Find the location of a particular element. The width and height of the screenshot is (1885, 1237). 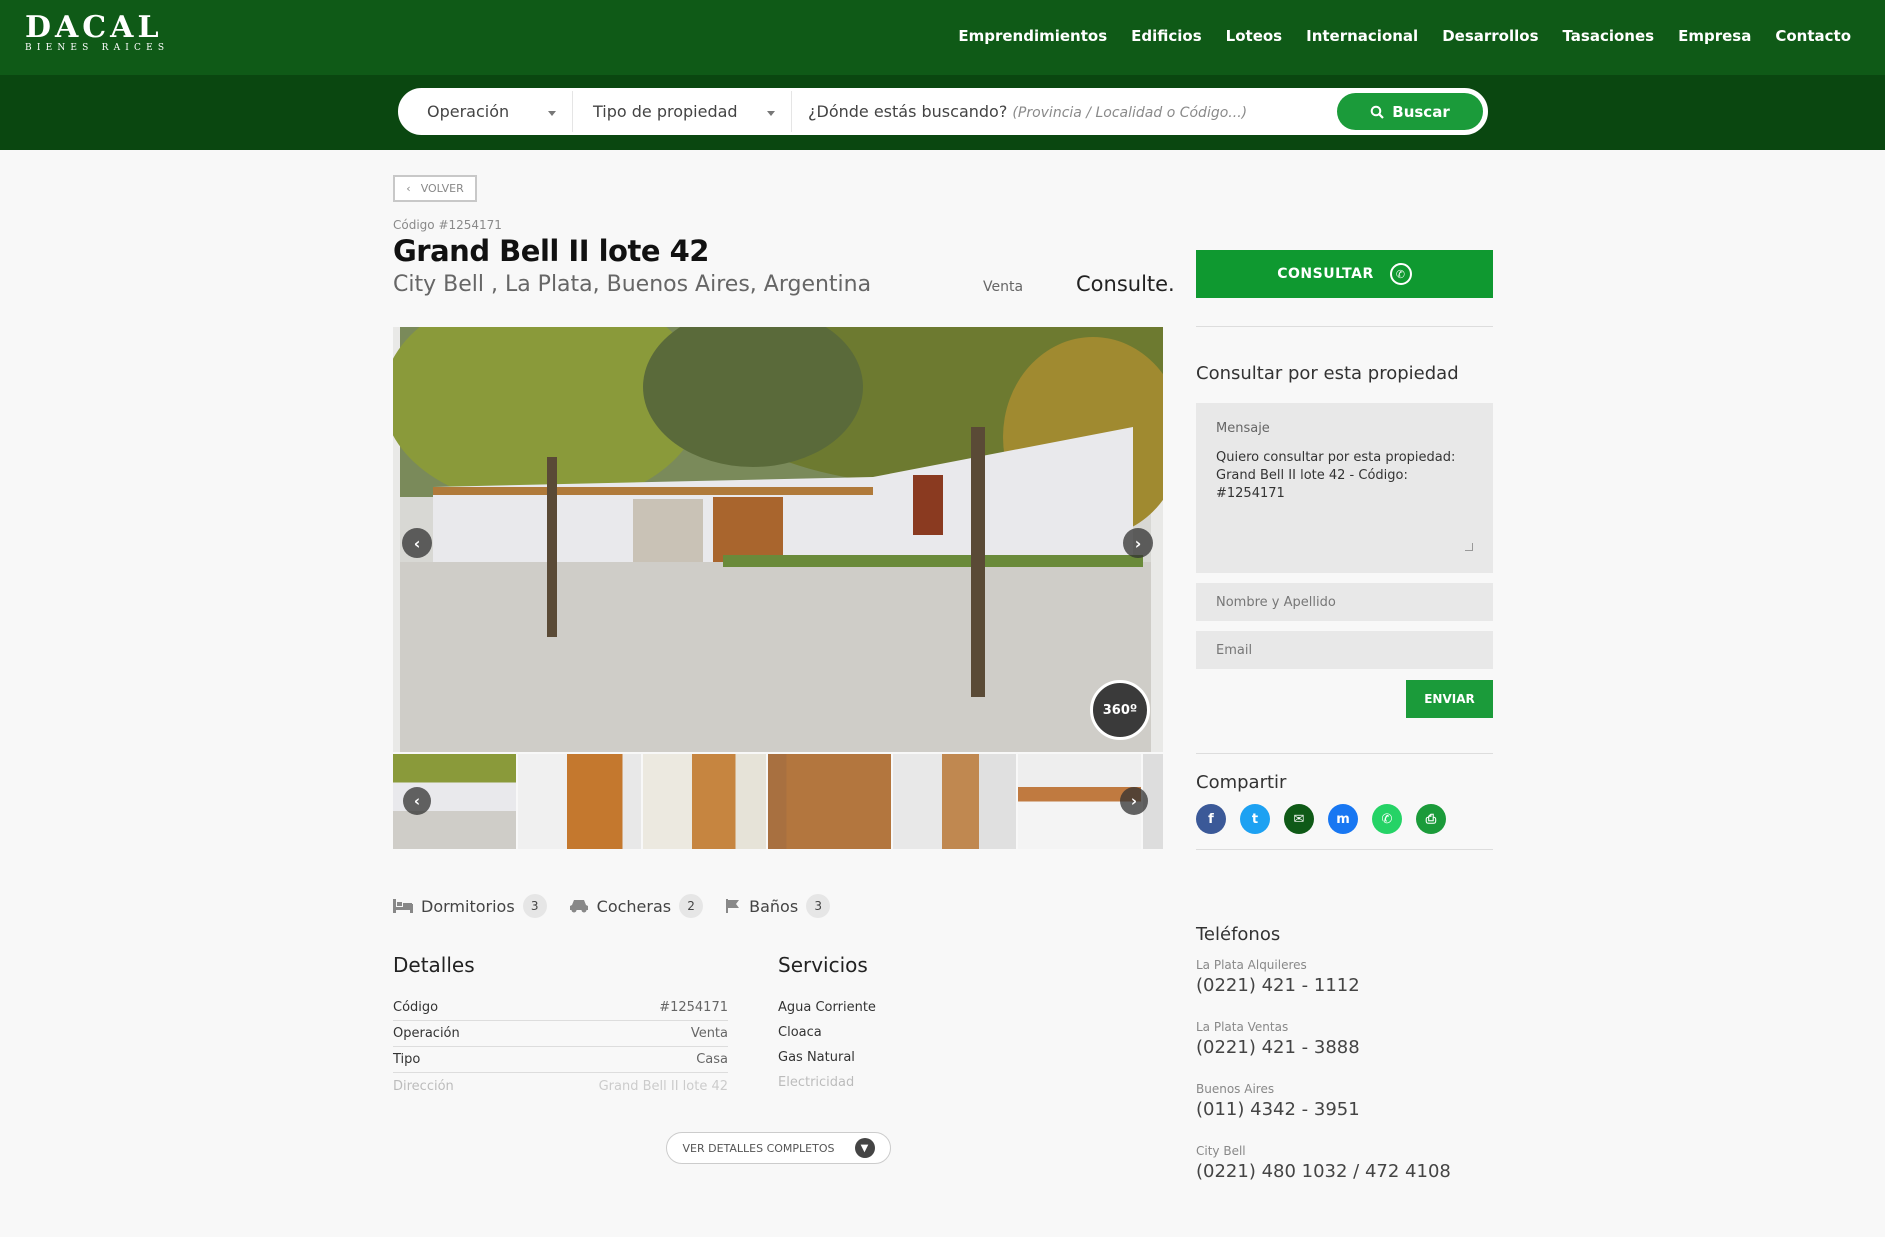

service-item: Agua Corriente is located at coordinates (827, 1007).